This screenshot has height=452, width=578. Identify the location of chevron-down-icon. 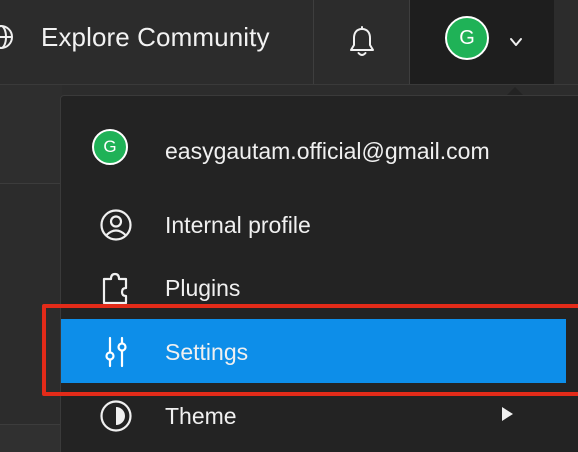
(516, 42).